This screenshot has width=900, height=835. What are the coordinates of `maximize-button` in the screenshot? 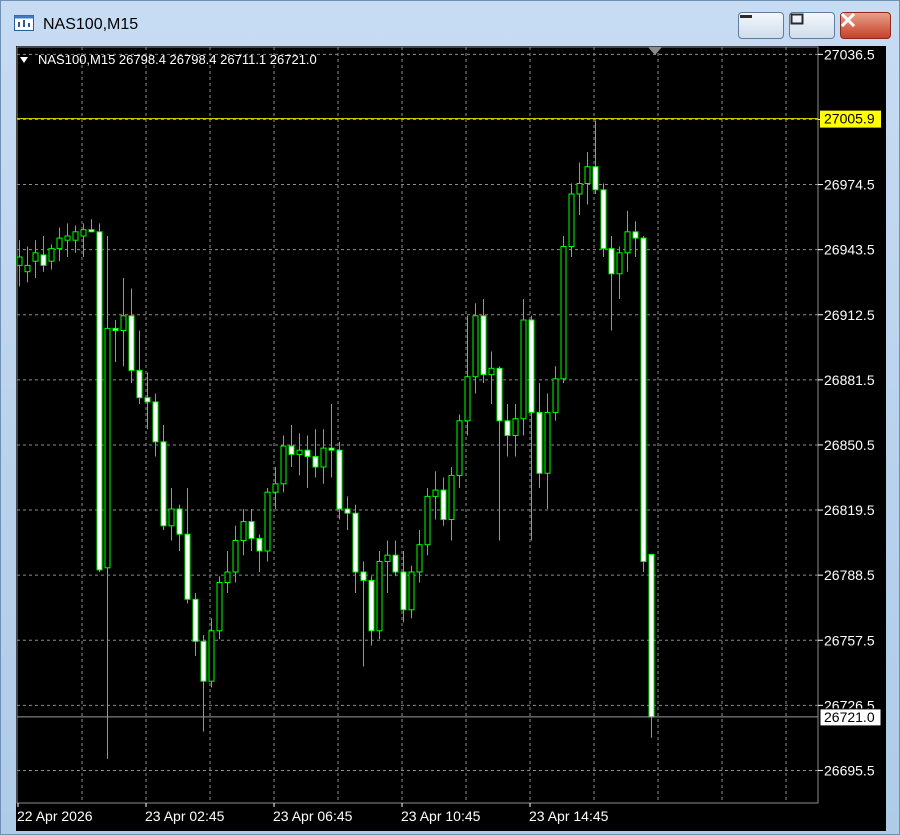 It's located at (812, 25).